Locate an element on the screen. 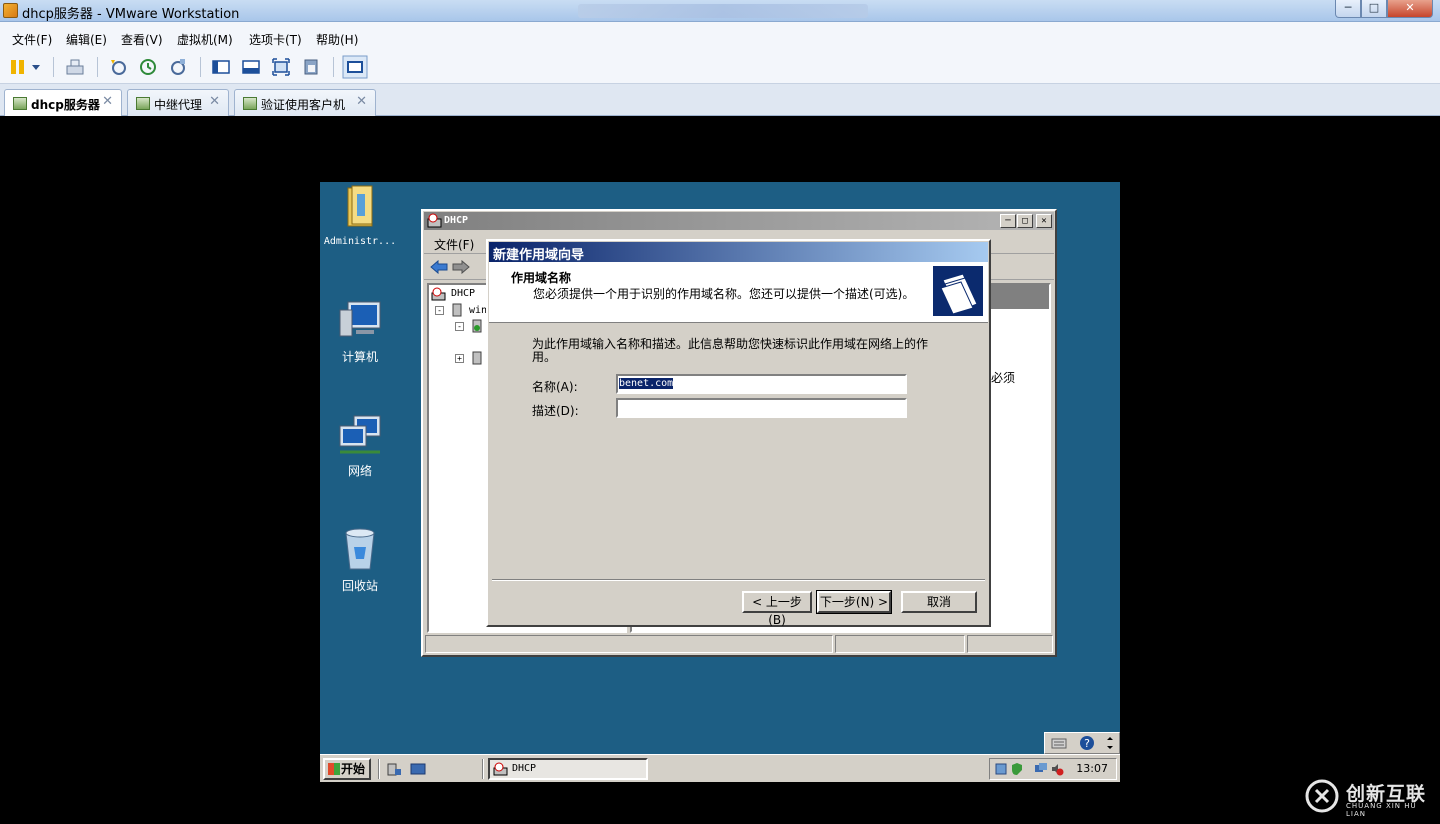 The width and height of the screenshot is (1440, 824). start-button: 开始 is located at coordinates (347, 769).